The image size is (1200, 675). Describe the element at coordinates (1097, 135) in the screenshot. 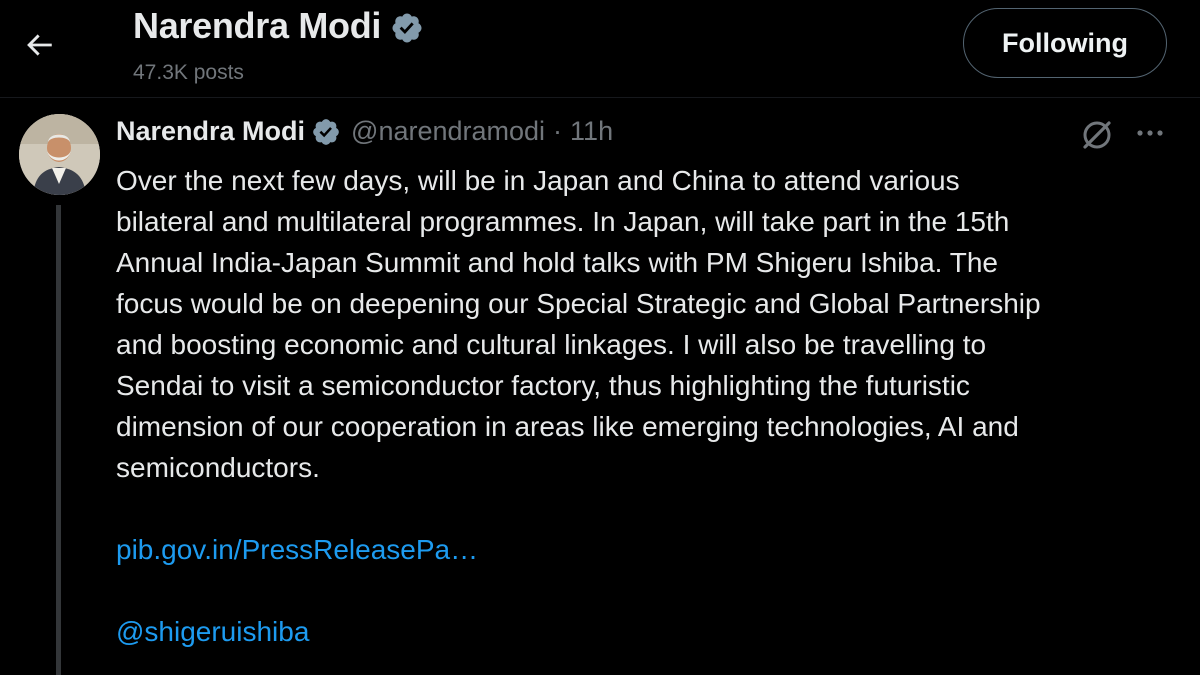

I see `grok-icon` at that location.